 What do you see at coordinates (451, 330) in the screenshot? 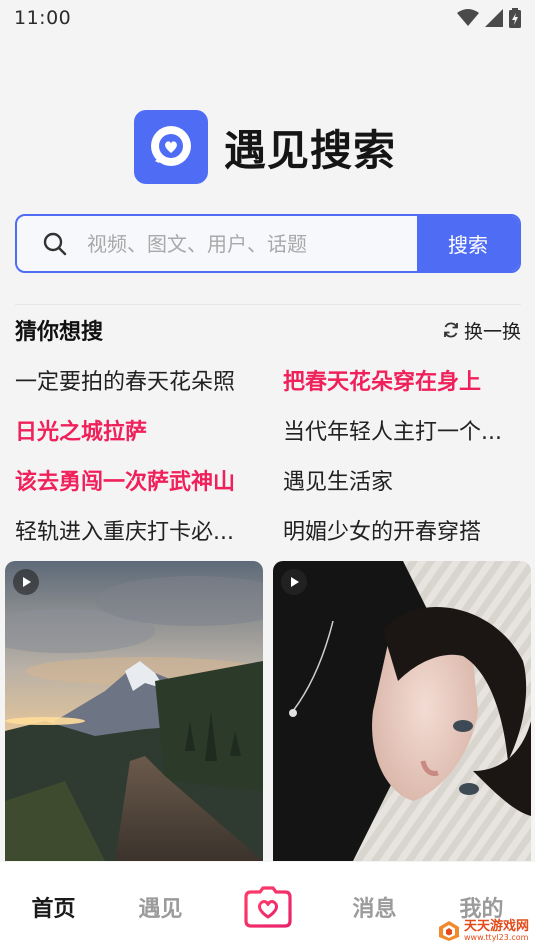
I see `refresh-icon` at bounding box center [451, 330].